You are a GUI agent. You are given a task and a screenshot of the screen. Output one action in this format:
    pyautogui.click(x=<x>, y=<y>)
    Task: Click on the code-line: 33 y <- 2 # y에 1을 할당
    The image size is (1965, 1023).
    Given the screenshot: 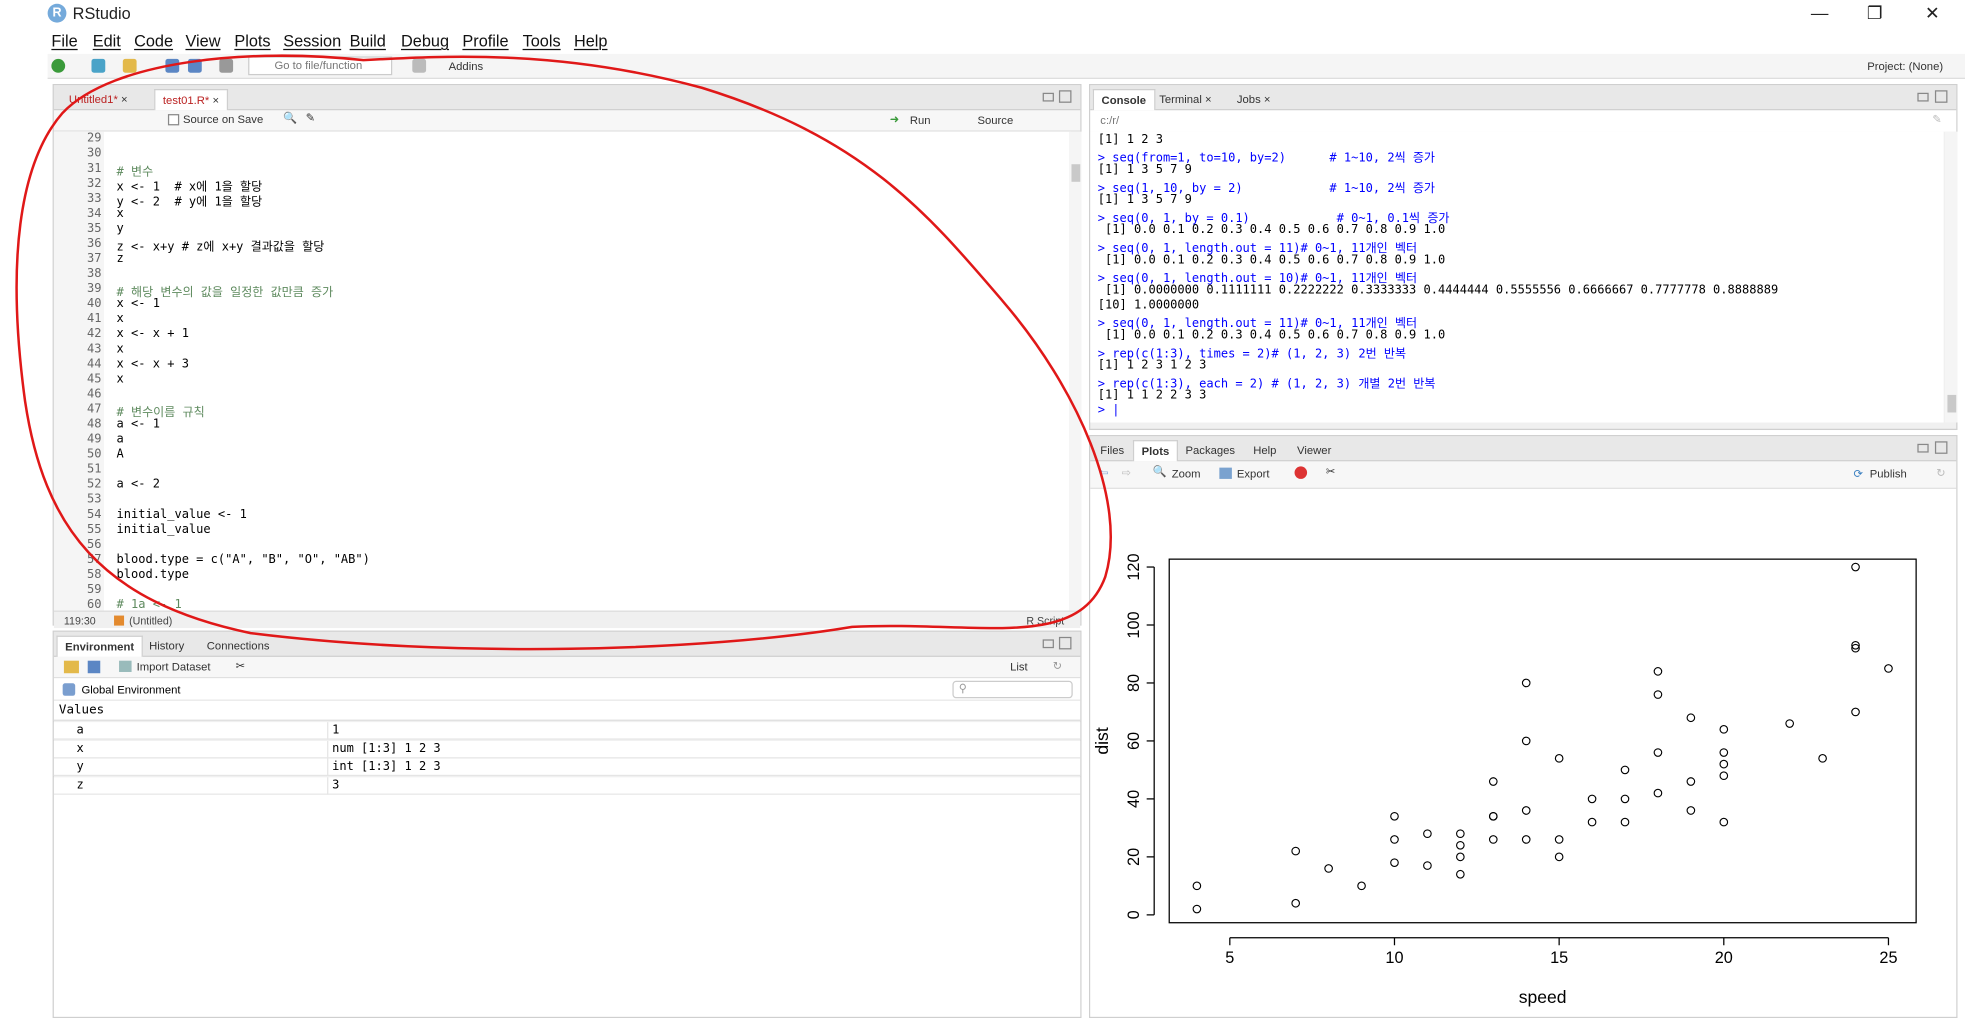 What is the action you would take?
    pyautogui.click(x=563, y=201)
    